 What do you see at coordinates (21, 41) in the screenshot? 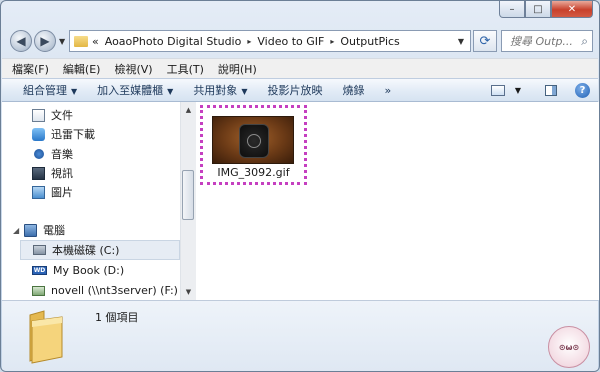
I see `back-arrow-icon: ◀` at bounding box center [21, 41].